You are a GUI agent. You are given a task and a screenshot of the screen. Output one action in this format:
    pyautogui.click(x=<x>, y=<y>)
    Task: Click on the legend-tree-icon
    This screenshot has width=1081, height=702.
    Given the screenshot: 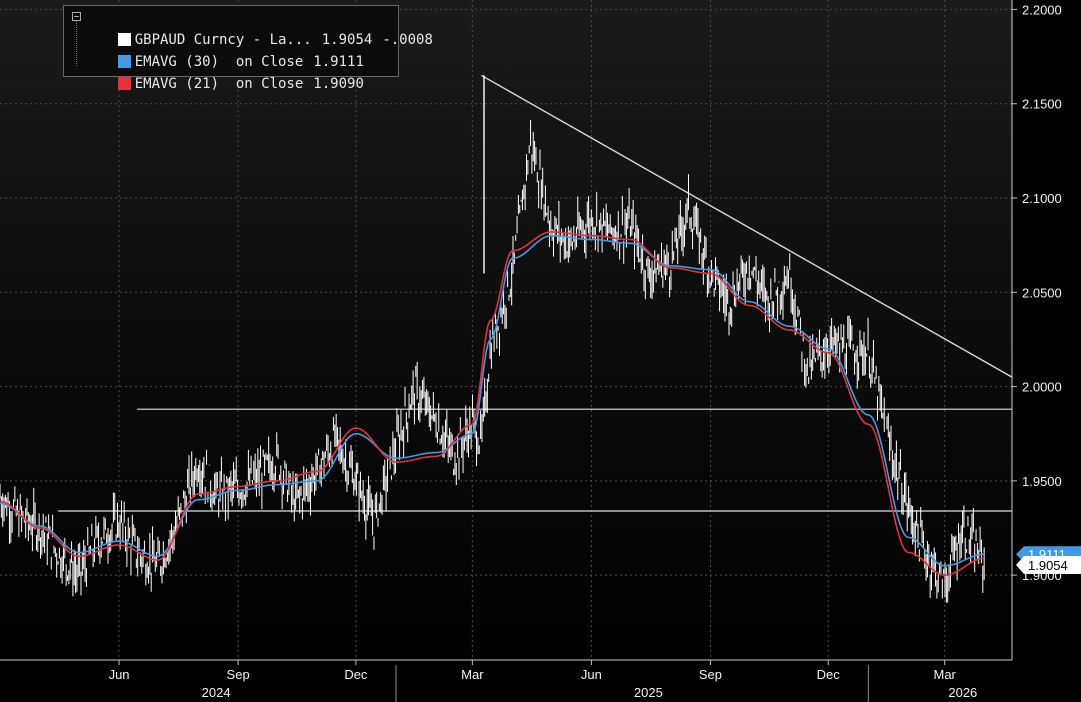 What is the action you would take?
    pyautogui.click(x=76, y=39)
    